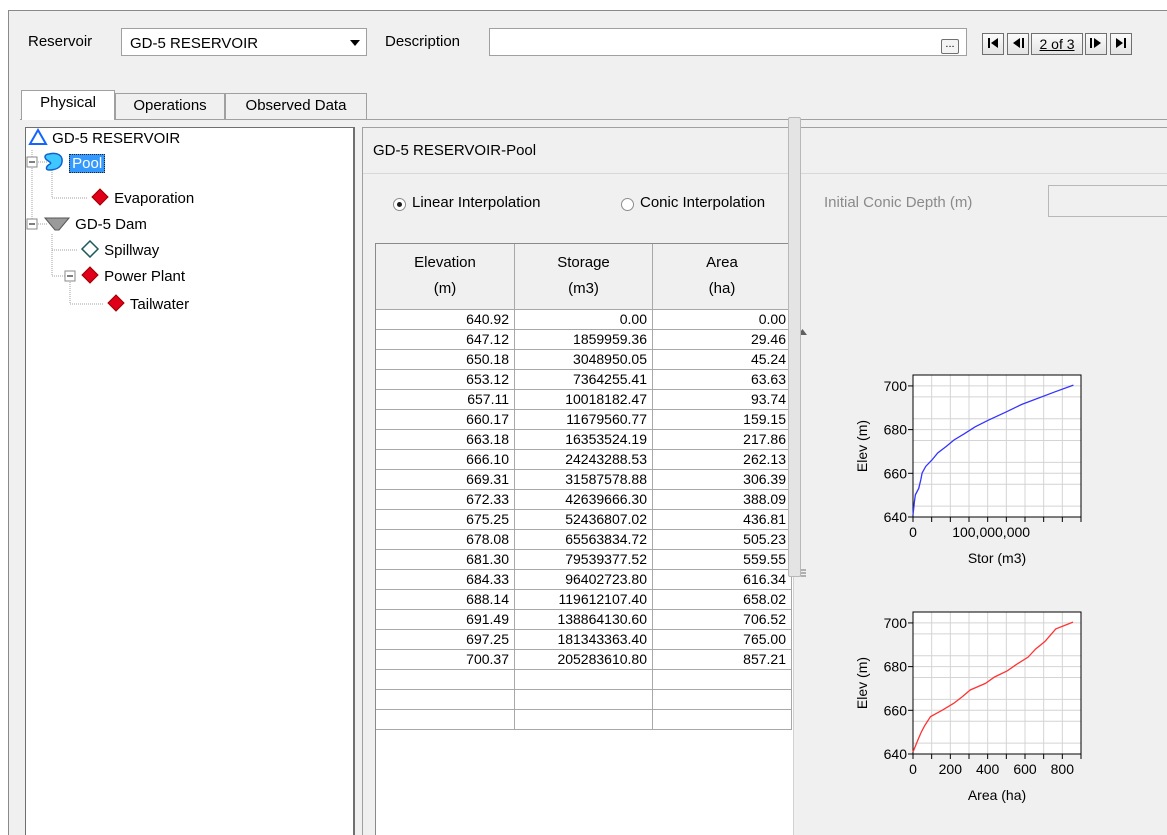  Describe the element at coordinates (445, 400) in the screenshot. I see `elevation-cell: 657.11` at that location.